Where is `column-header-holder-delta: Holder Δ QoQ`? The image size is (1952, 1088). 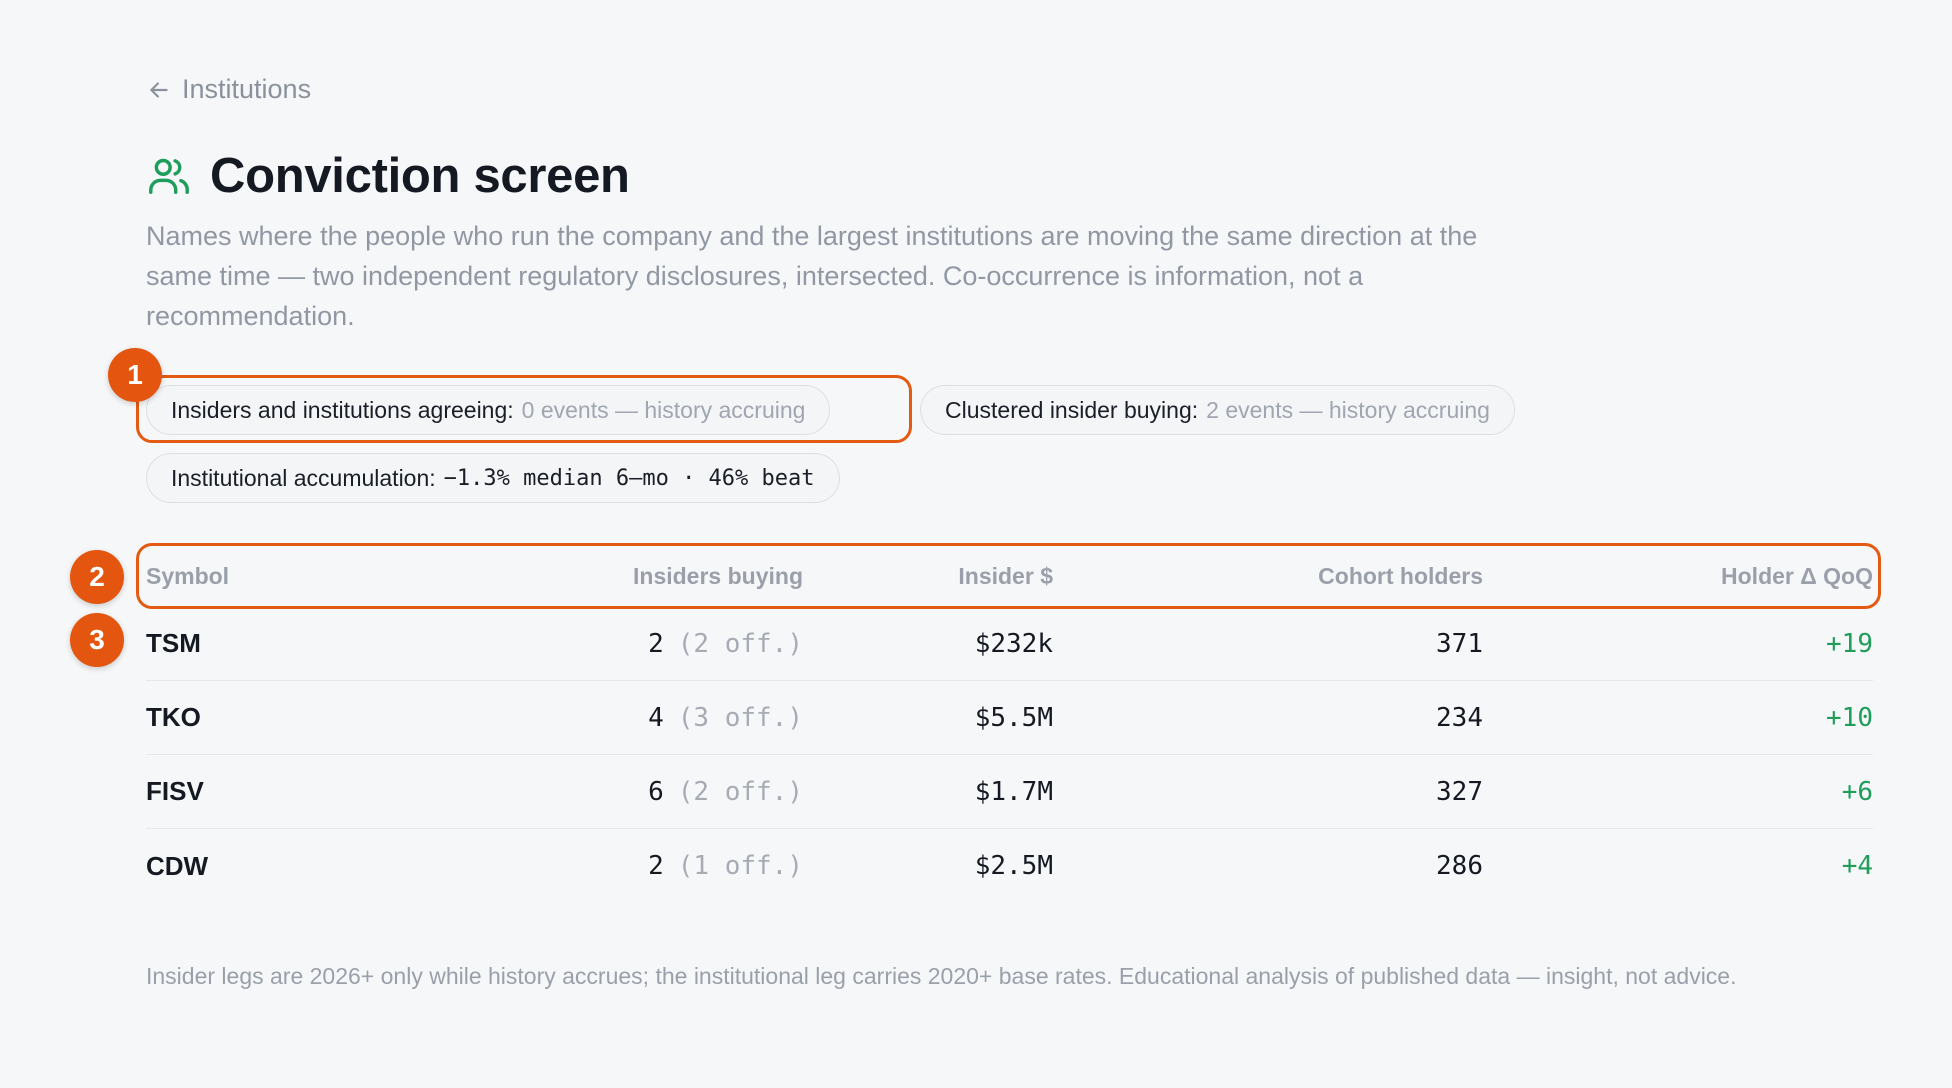
column-header-holder-delta: Holder Δ QoQ is located at coordinates (1797, 576).